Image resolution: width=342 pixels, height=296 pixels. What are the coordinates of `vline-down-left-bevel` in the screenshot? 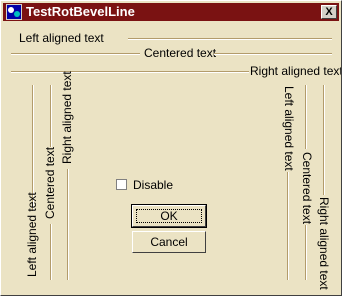 It's located at (288, 226).